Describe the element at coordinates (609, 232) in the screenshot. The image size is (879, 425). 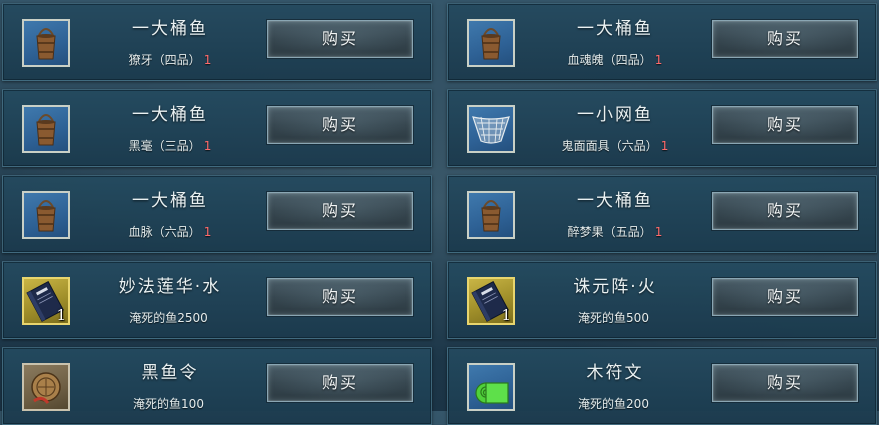
I see `cost-name: 醉梦果（五品）` at that location.